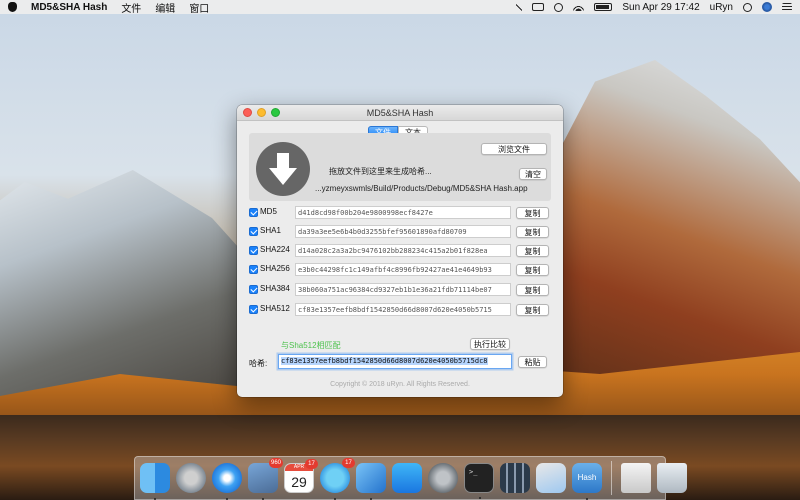 The width and height of the screenshot is (800, 500). Describe the element at coordinates (559, 7) in the screenshot. I see `time-machine-icon` at that location.